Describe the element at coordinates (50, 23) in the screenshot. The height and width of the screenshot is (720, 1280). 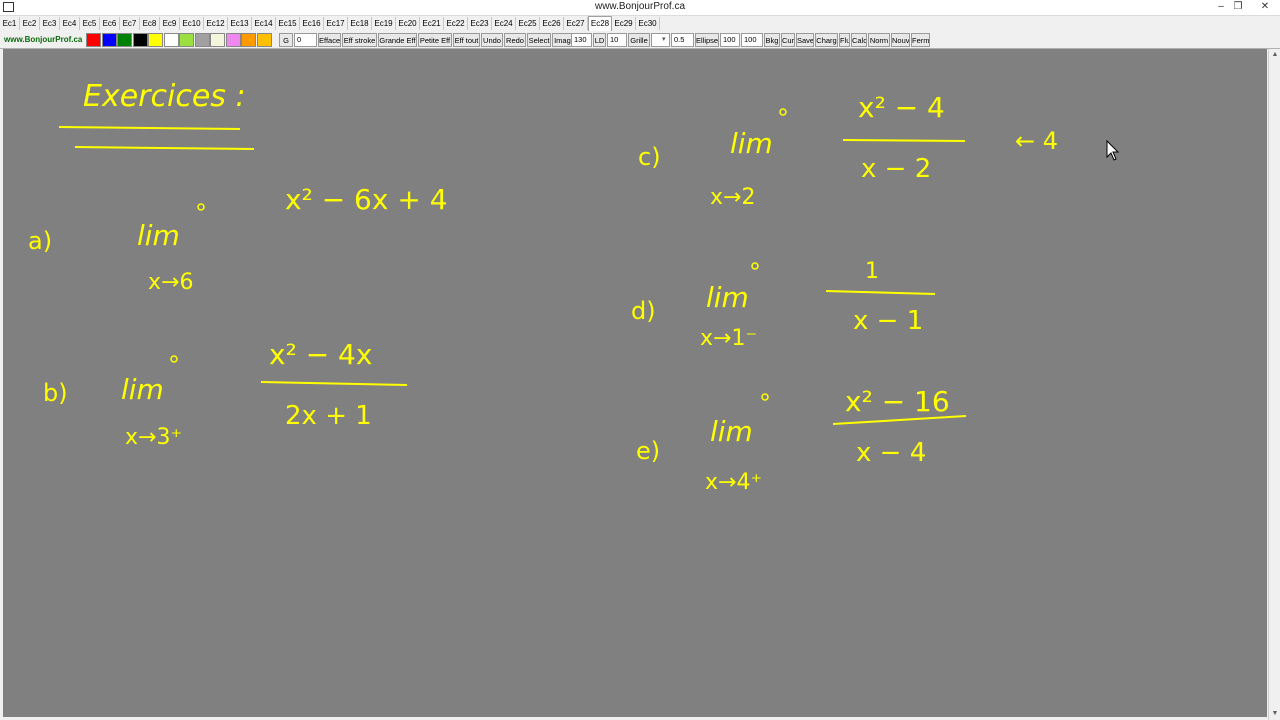
I see `tab-ec3: Ec3` at that location.